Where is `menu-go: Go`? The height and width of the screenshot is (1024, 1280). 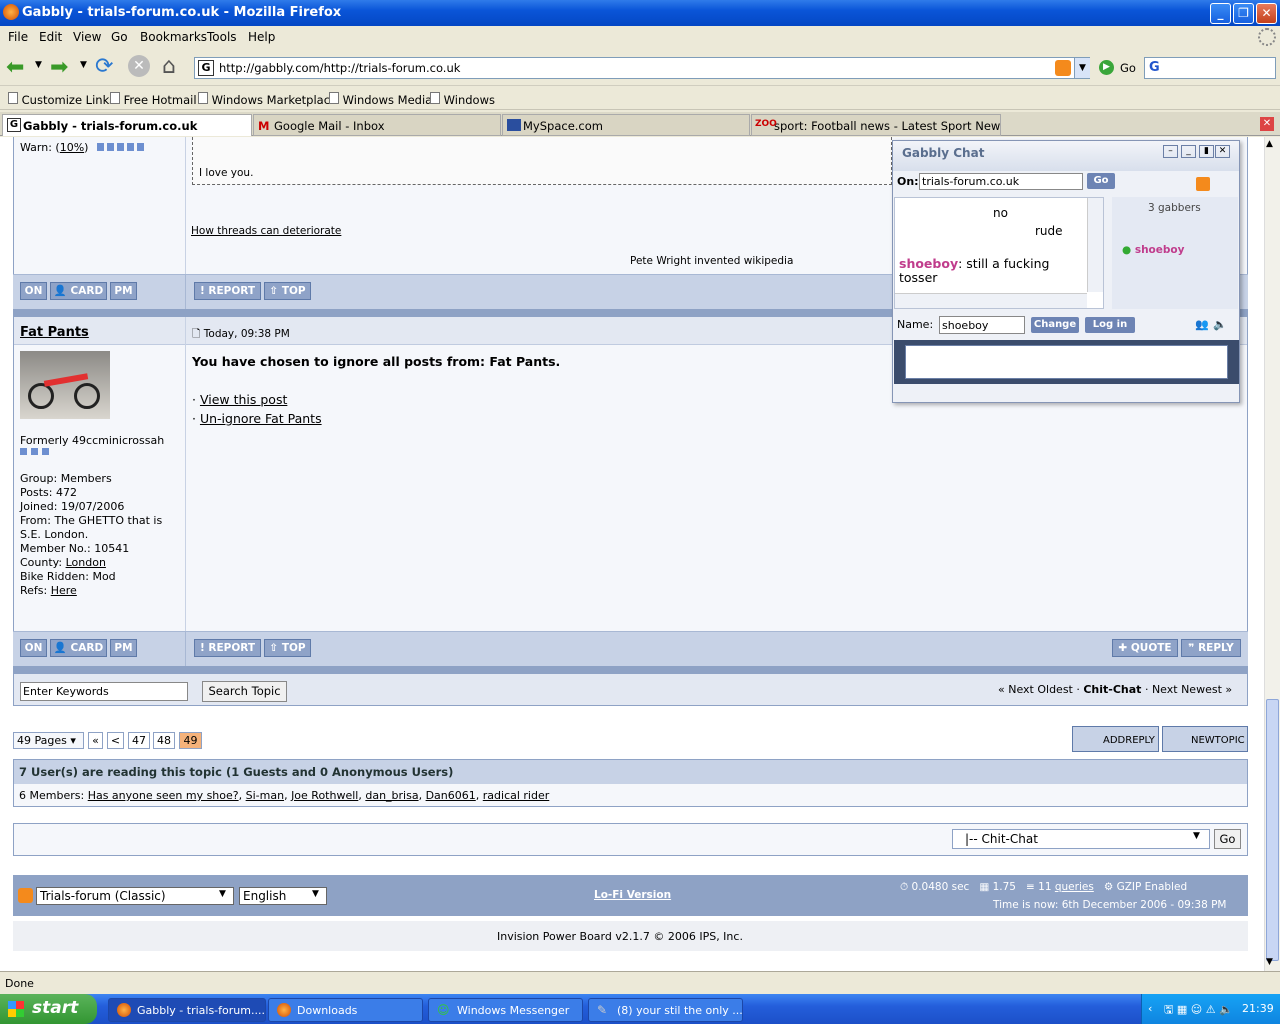
menu-go: Go is located at coordinates (119, 37).